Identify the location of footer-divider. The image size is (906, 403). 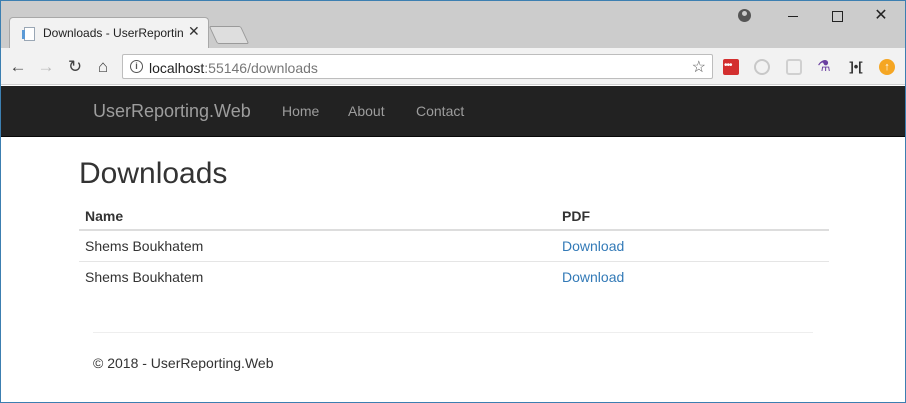
(453, 332).